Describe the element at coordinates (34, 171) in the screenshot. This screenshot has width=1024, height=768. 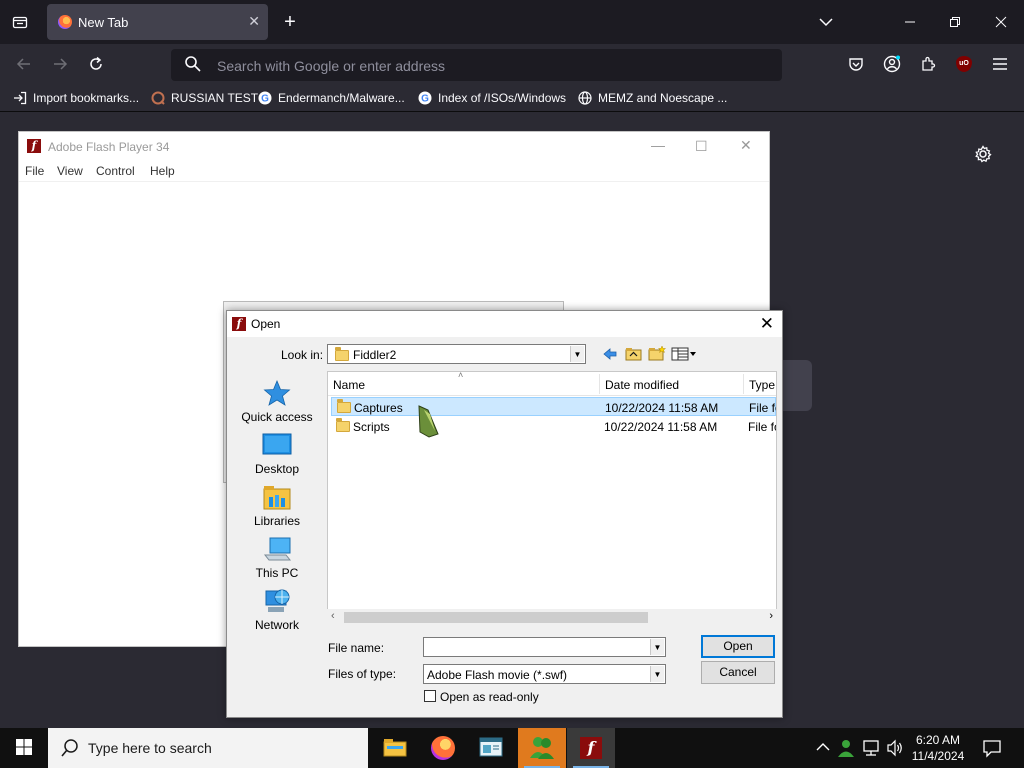
I see `menu-file: File` at that location.